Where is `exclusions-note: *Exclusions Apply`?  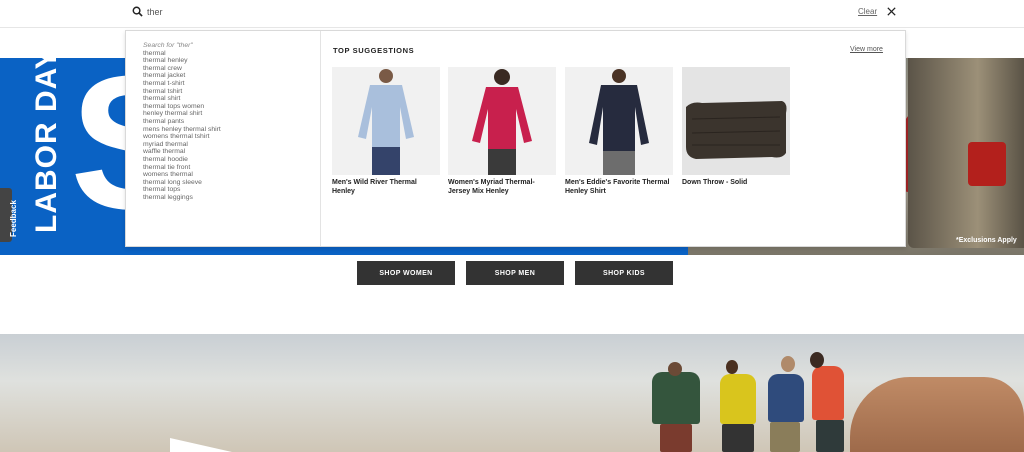
exclusions-note: *Exclusions Apply is located at coordinates (986, 240).